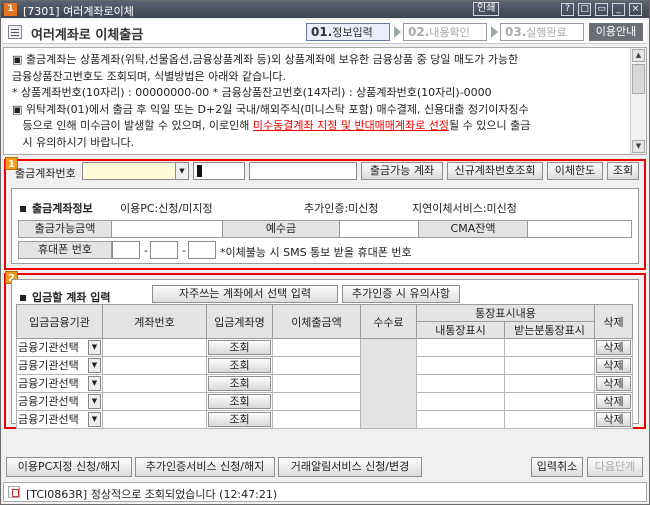 The image size is (650, 505). What do you see at coordinates (205, 467) in the screenshot?
I see `extra-auth-service-button: 추가인증서비스 신청/해지` at bounding box center [205, 467].